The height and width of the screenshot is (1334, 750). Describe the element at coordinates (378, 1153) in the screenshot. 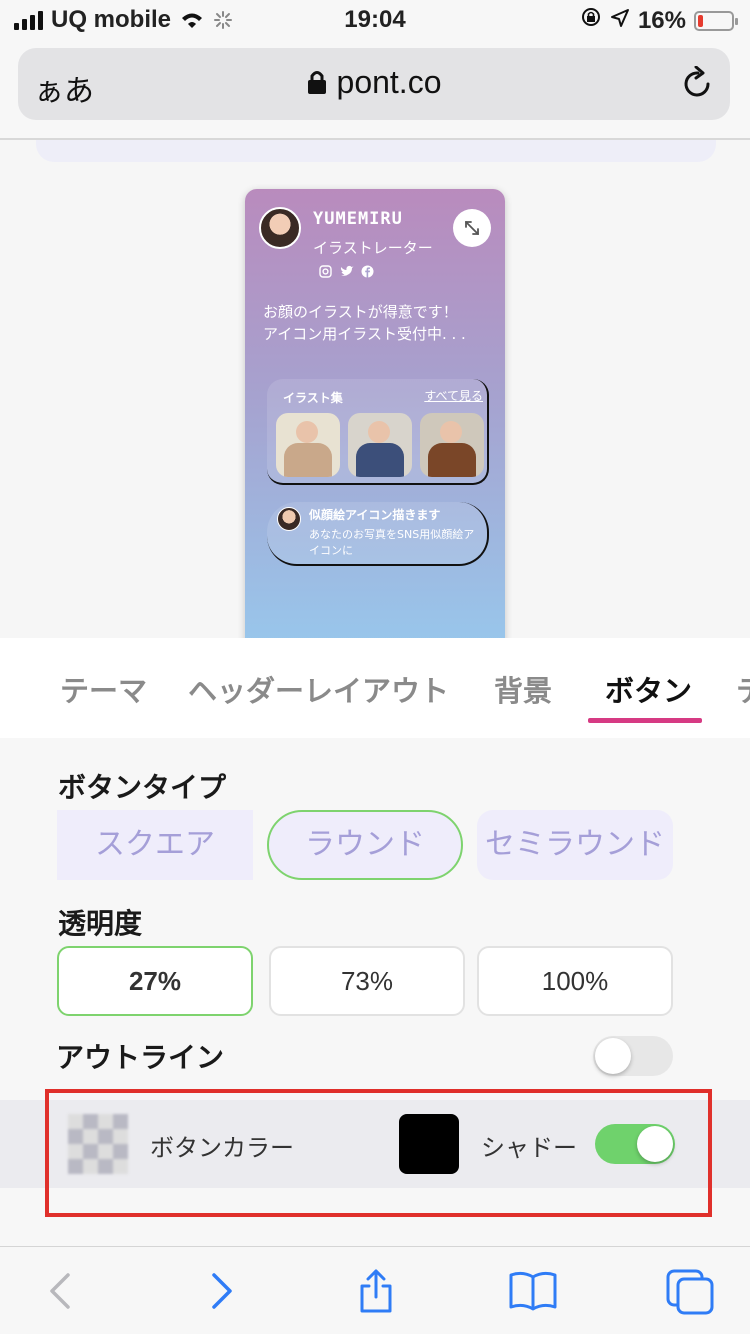

I see `highlight-annotation-box` at that location.